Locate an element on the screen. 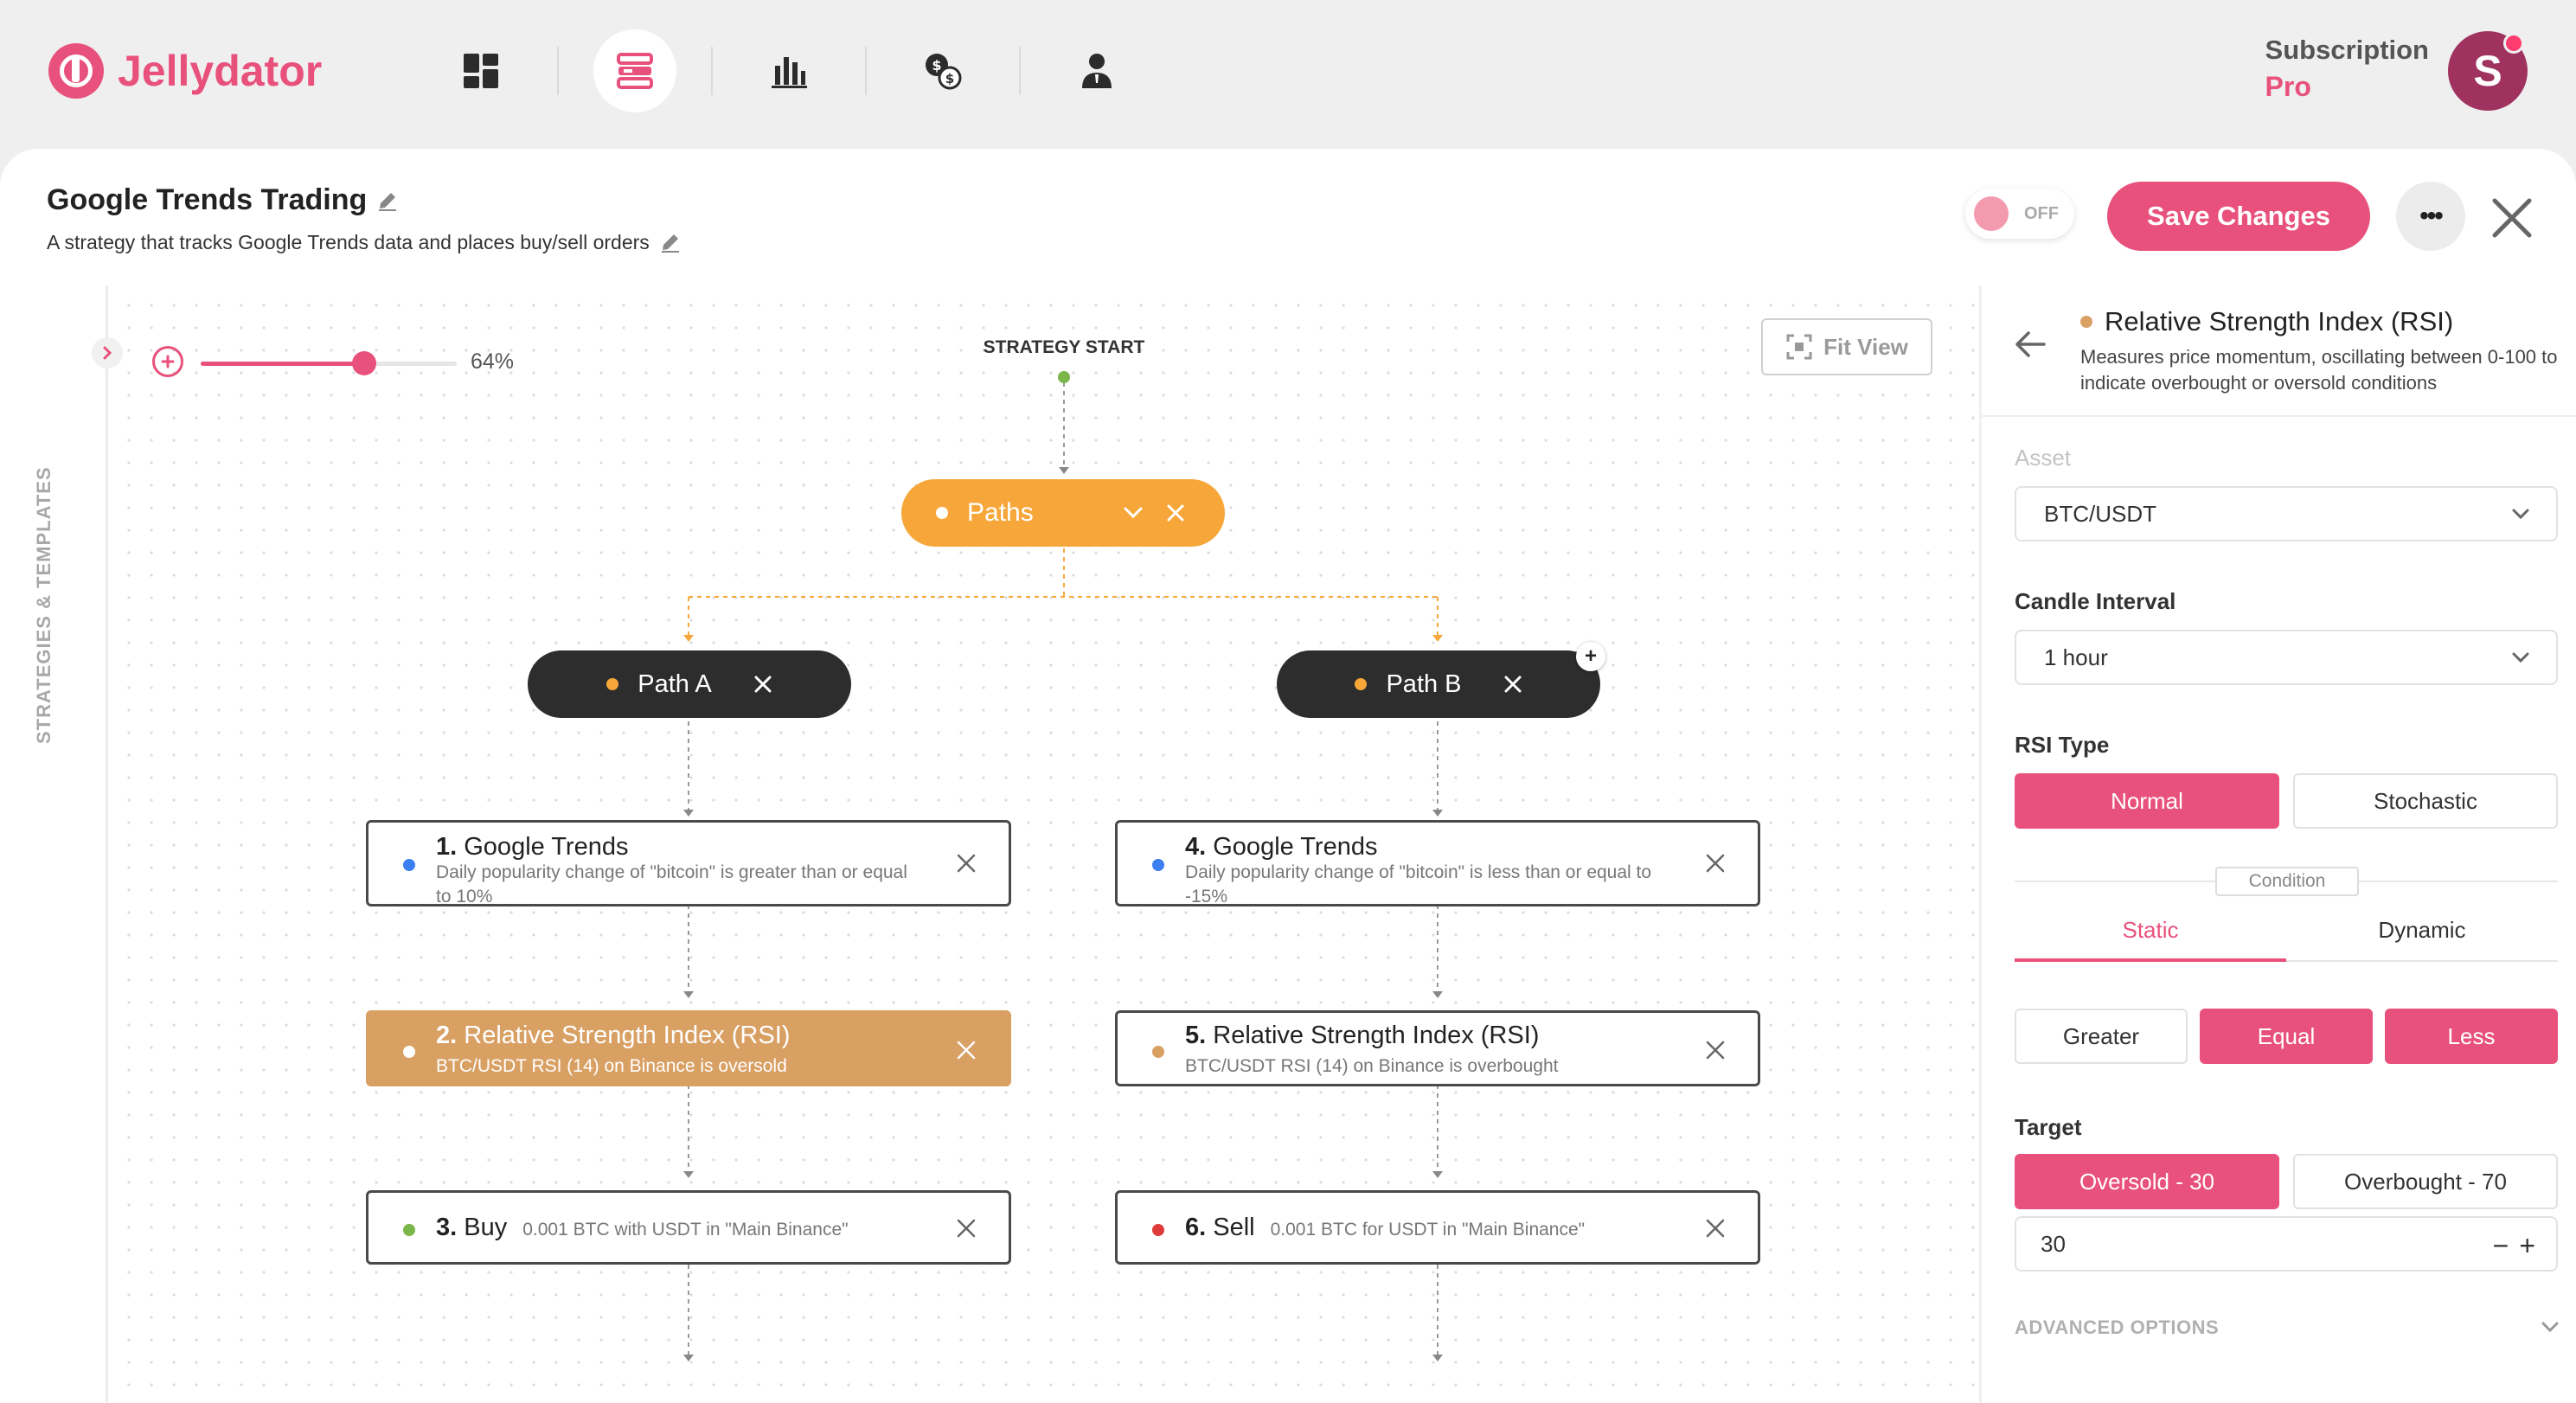 The height and width of the screenshot is (1403, 2576). step-title-text: Sell is located at coordinates (1234, 1227).